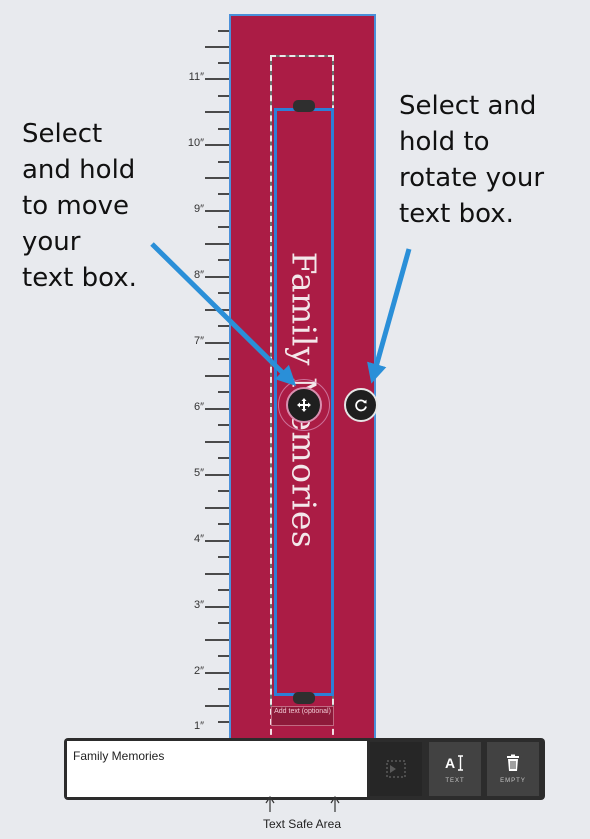  What do you see at coordinates (304, 698) in the screenshot?
I see `resize-handle-bottom` at bounding box center [304, 698].